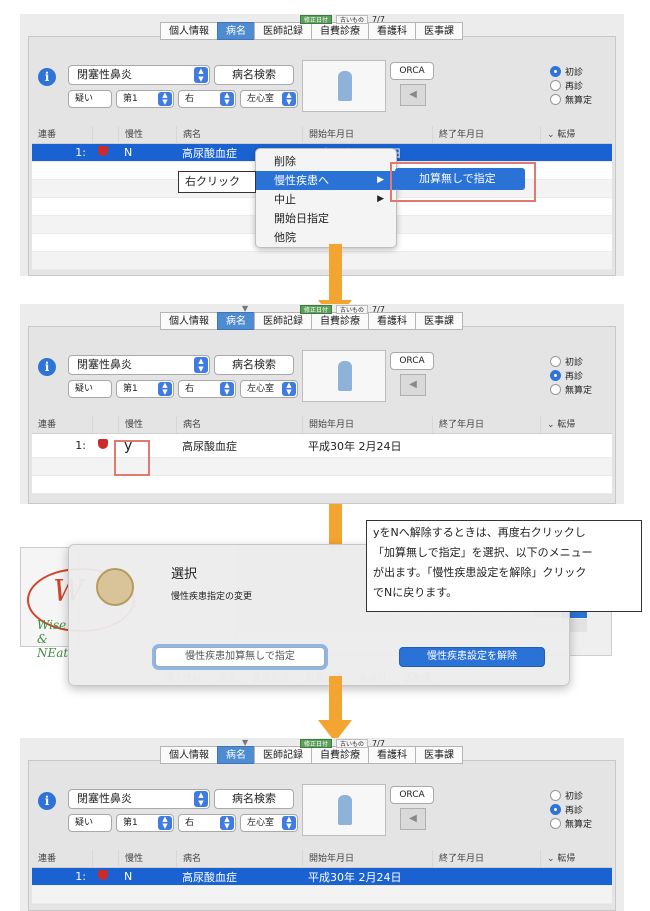  What do you see at coordinates (326, 161) in the screenshot?
I see `menu-item-delete: 削除` at bounding box center [326, 161].